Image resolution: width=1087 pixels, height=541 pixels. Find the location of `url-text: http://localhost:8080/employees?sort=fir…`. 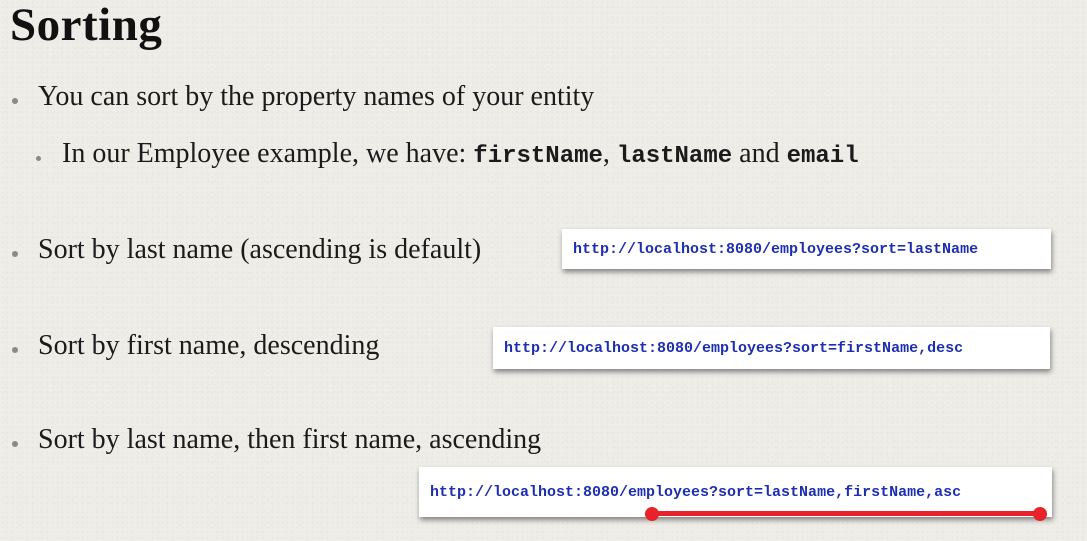

url-text: http://localhost:8080/employees?sort=fir… is located at coordinates (734, 348).